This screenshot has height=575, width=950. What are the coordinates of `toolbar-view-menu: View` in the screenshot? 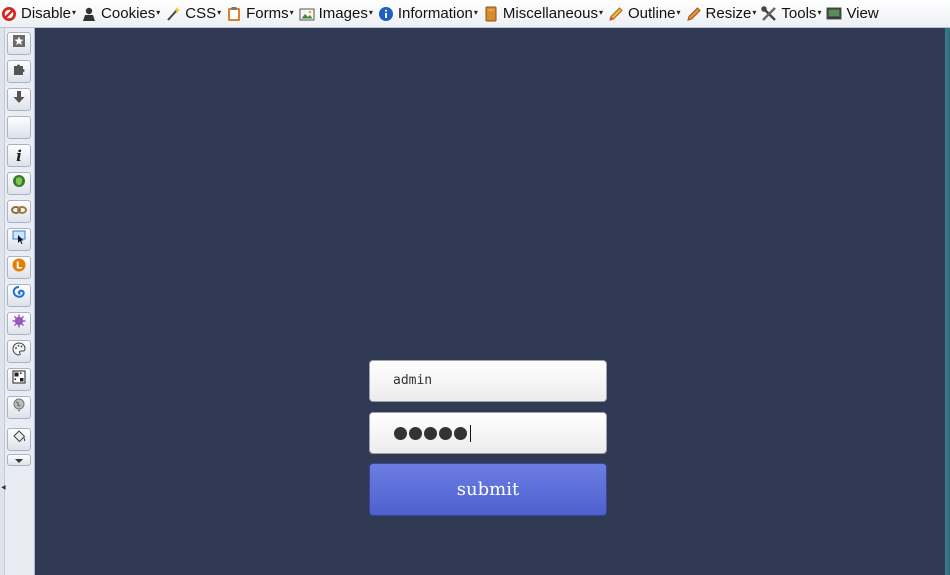 It's located at (853, 14).